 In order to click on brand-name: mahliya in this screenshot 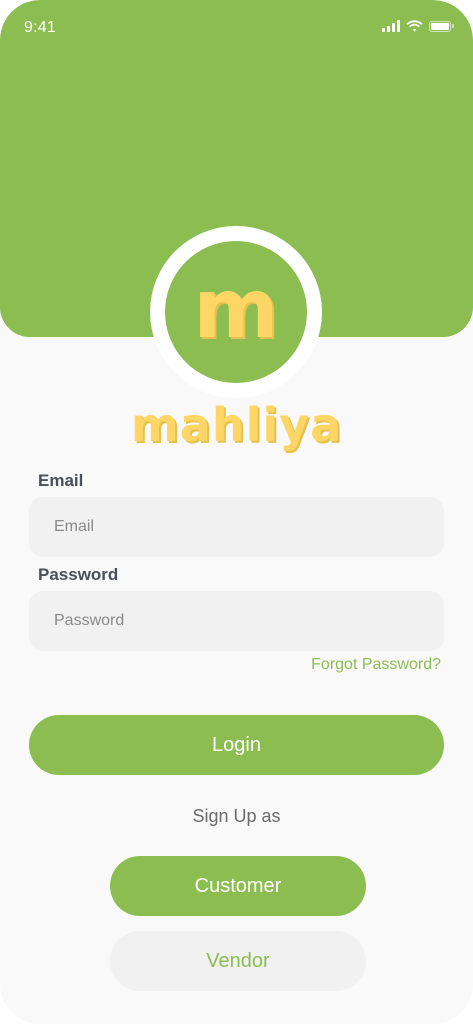, I will do `click(236, 425)`.